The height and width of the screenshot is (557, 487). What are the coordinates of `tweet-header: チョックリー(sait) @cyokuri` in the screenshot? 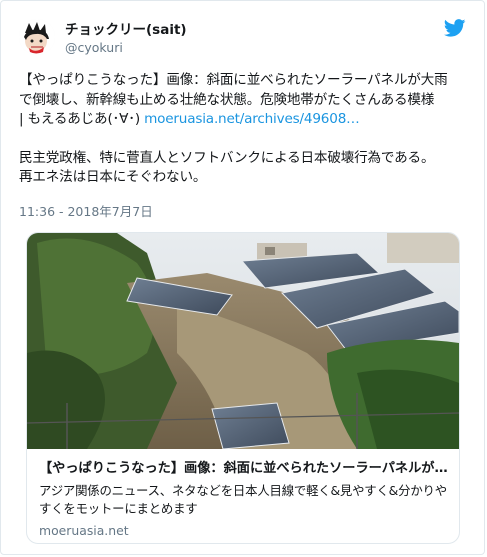 It's located at (242, 39).